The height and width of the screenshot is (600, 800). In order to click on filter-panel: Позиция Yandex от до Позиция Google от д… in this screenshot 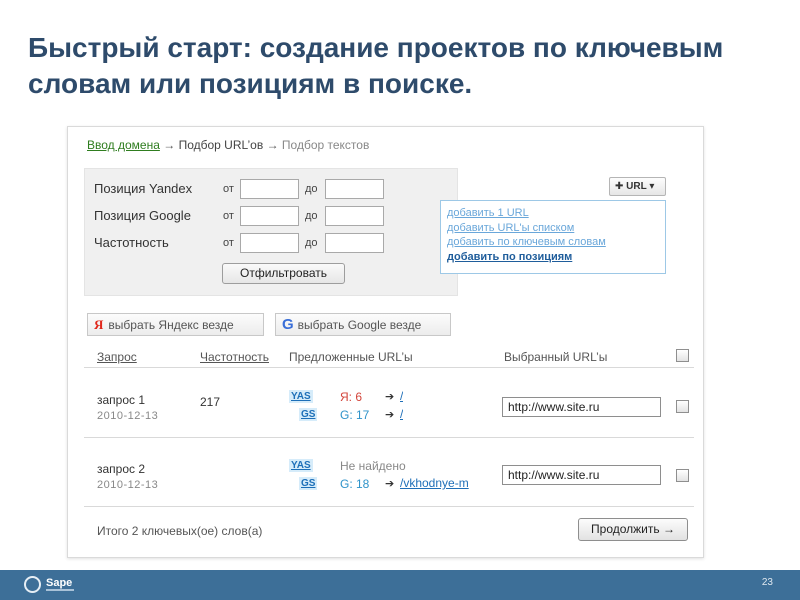, I will do `click(271, 232)`.